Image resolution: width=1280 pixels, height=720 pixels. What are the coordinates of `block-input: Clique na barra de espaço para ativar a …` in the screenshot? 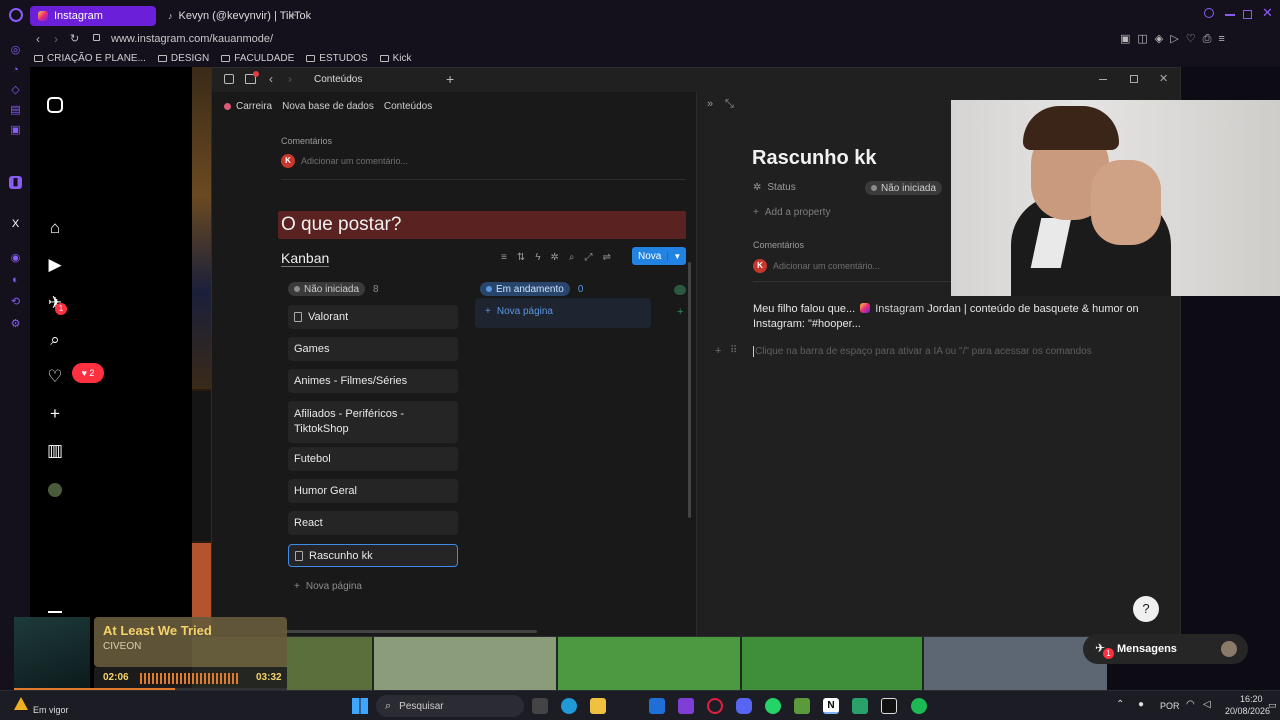 It's located at (922, 351).